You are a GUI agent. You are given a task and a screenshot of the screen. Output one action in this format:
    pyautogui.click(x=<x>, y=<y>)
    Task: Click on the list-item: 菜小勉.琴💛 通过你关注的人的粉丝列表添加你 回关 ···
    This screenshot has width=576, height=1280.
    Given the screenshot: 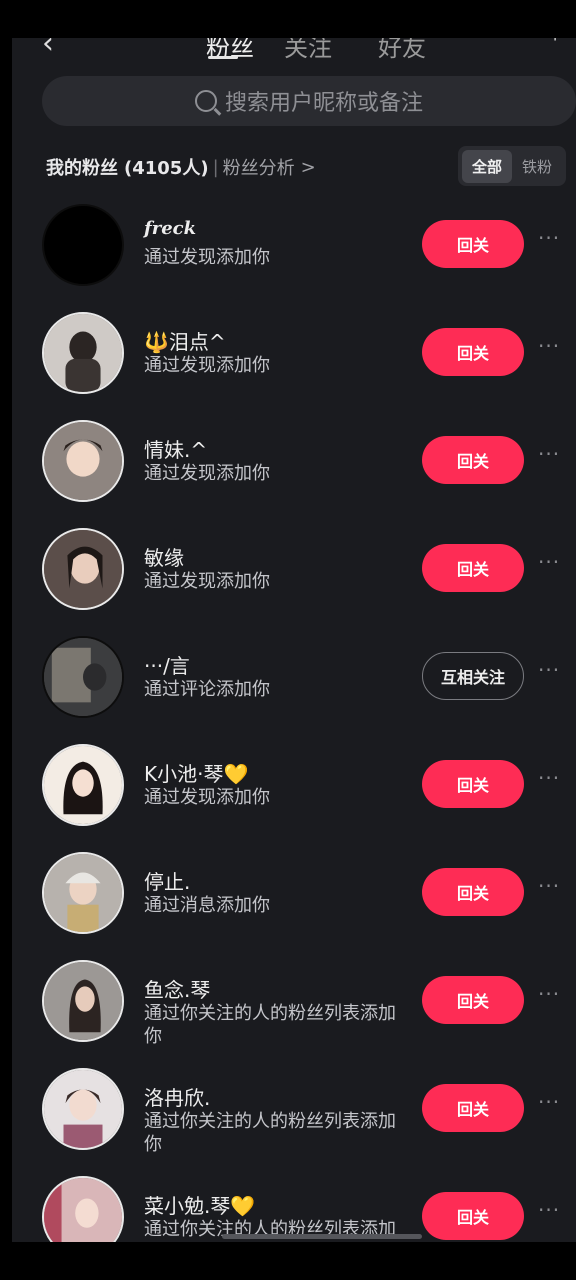 What is the action you would take?
    pyautogui.click(x=294, y=1207)
    